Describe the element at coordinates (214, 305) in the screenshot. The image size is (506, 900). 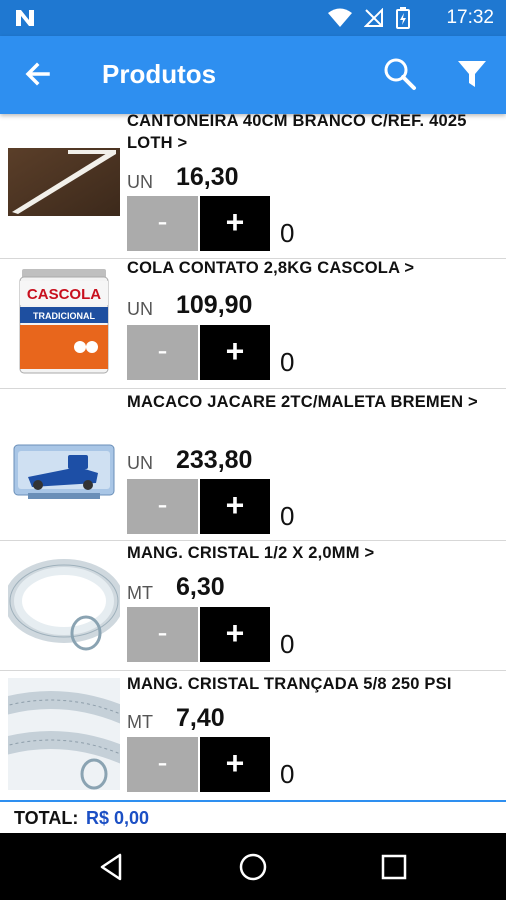
I see `product-price: 109,90` at that location.